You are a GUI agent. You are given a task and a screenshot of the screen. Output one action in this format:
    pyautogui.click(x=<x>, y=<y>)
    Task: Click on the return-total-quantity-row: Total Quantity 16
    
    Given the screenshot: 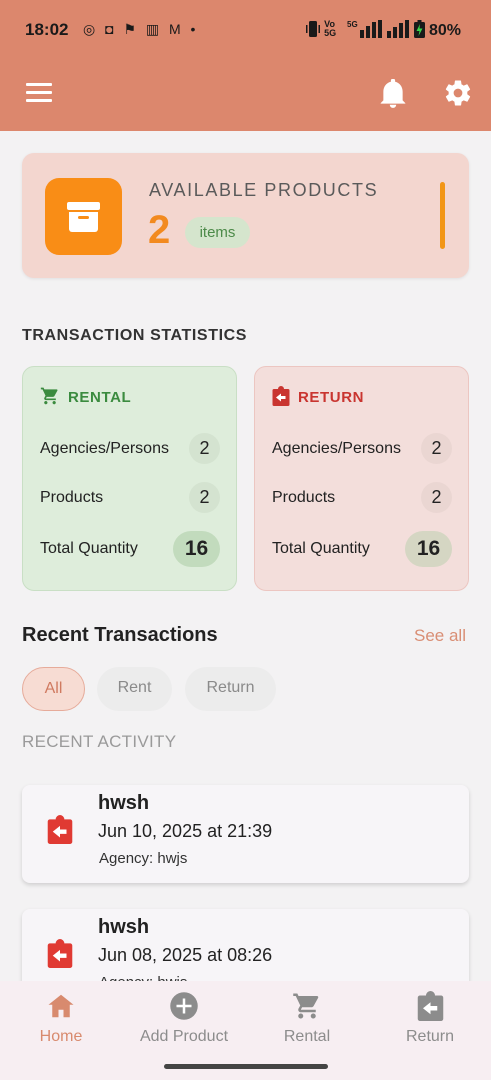 What is the action you would take?
    pyautogui.click(x=362, y=549)
    